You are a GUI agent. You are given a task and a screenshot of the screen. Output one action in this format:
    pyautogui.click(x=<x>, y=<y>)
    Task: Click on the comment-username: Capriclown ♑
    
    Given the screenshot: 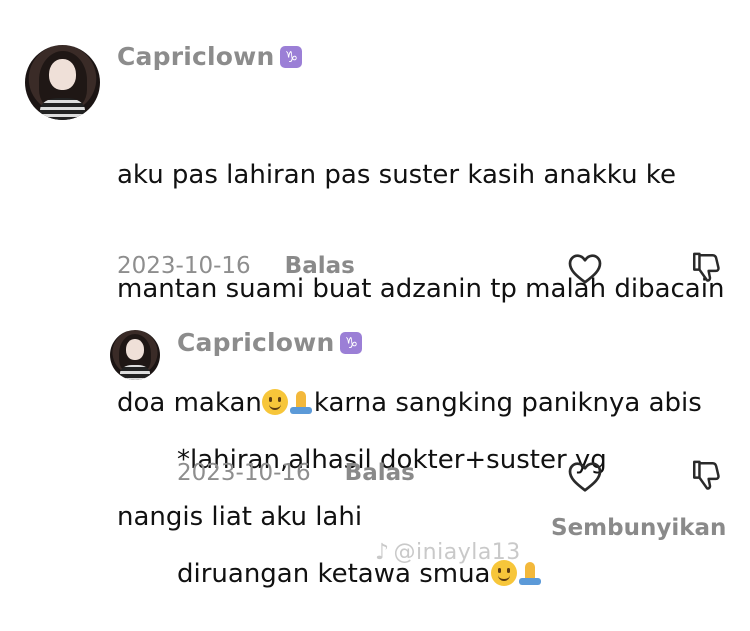 What is the action you would take?
    pyautogui.click(x=210, y=56)
    